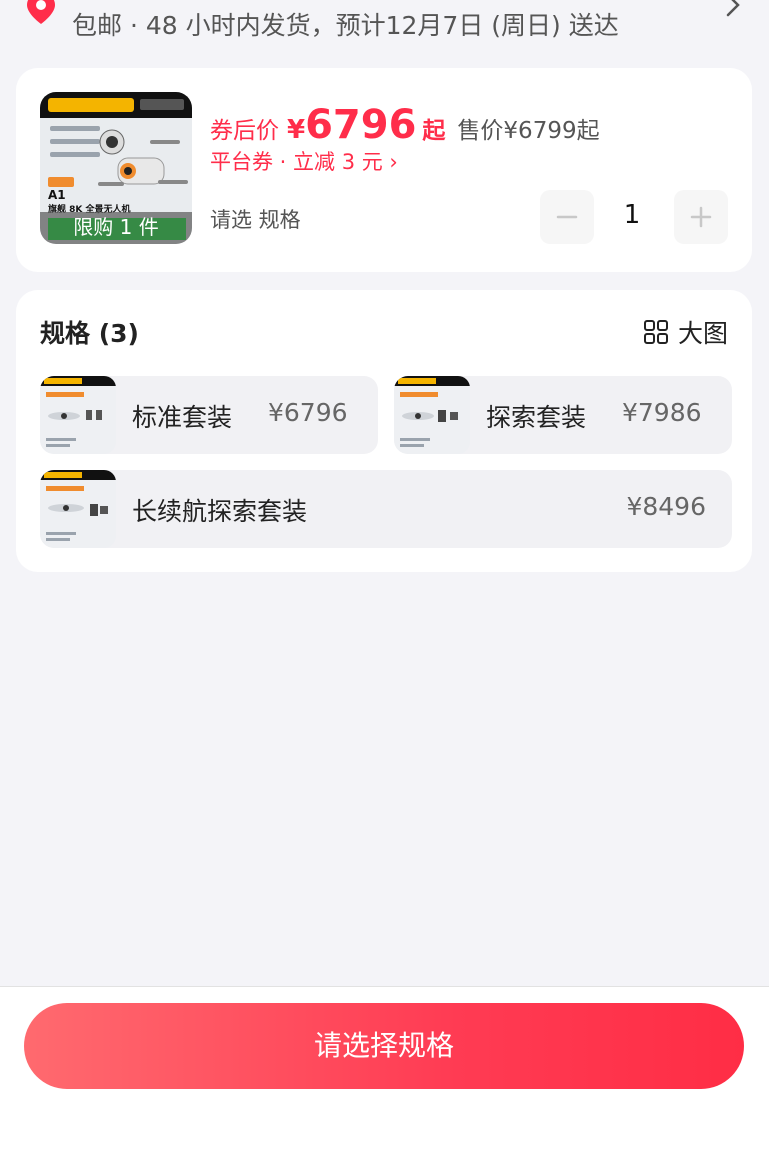 This screenshot has height=1153, width=769. I want to click on thumb-model: A1, so click(57, 195).